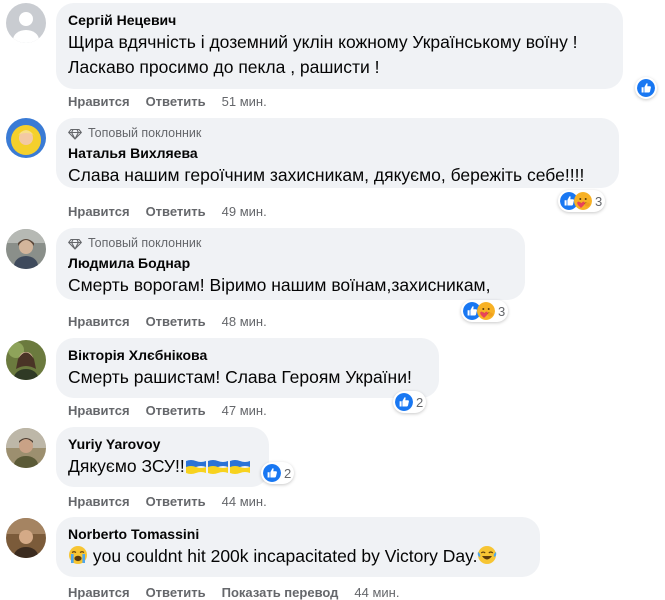 The height and width of the screenshot is (600, 665). I want to click on translate-button: Показать перевод, so click(280, 592).